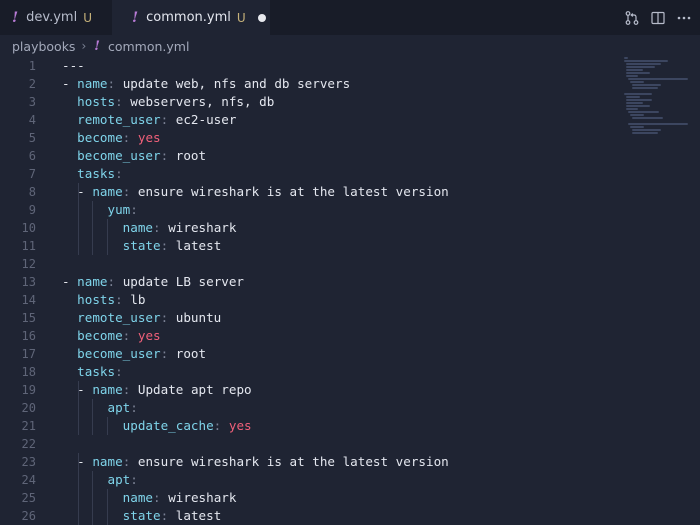 The height and width of the screenshot is (525, 700). Describe the element at coordinates (148, 46) in the screenshot. I see `breadcrumb-file: common.yml` at that location.